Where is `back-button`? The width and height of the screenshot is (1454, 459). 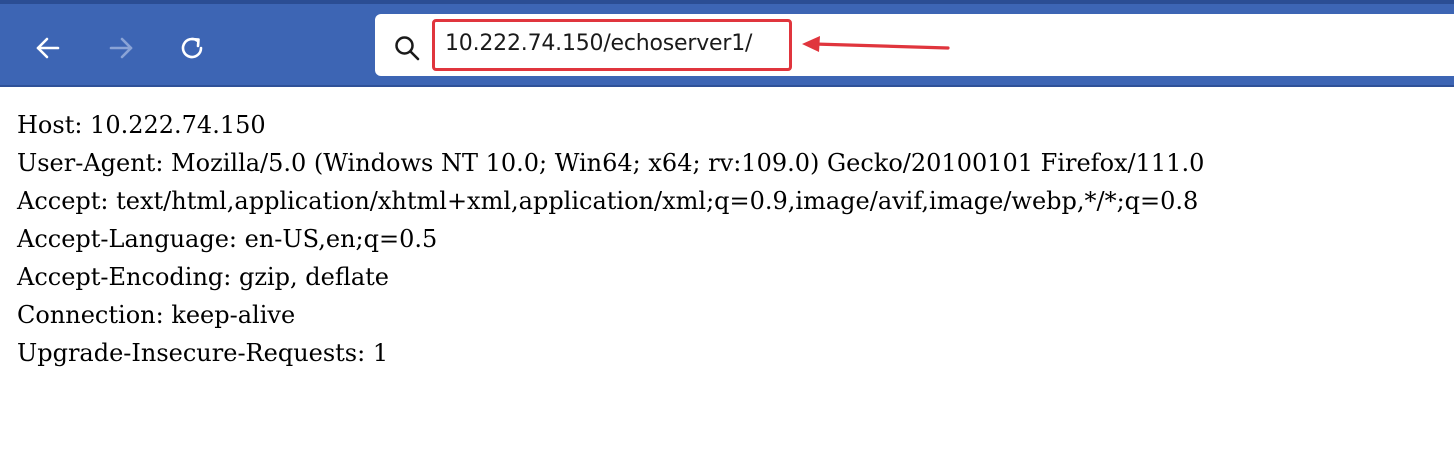 back-button is located at coordinates (48, 48).